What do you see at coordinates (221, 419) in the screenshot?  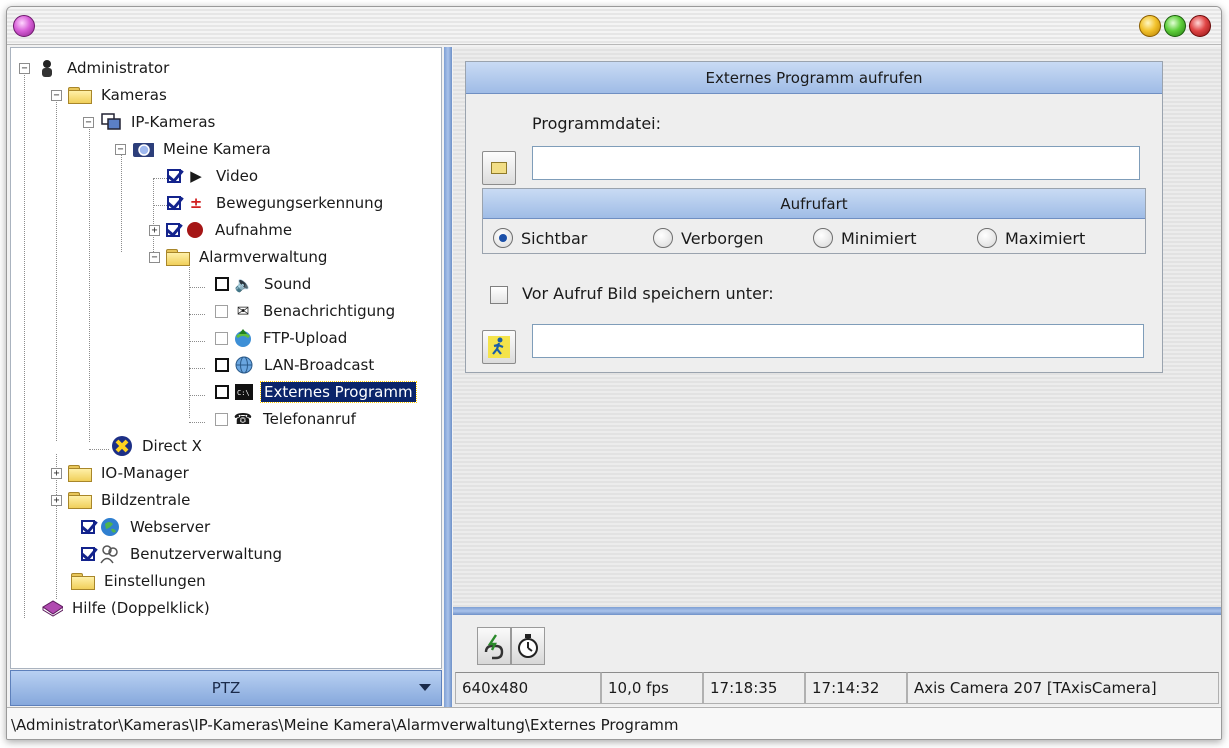 I see `phone-call-checkbox` at bounding box center [221, 419].